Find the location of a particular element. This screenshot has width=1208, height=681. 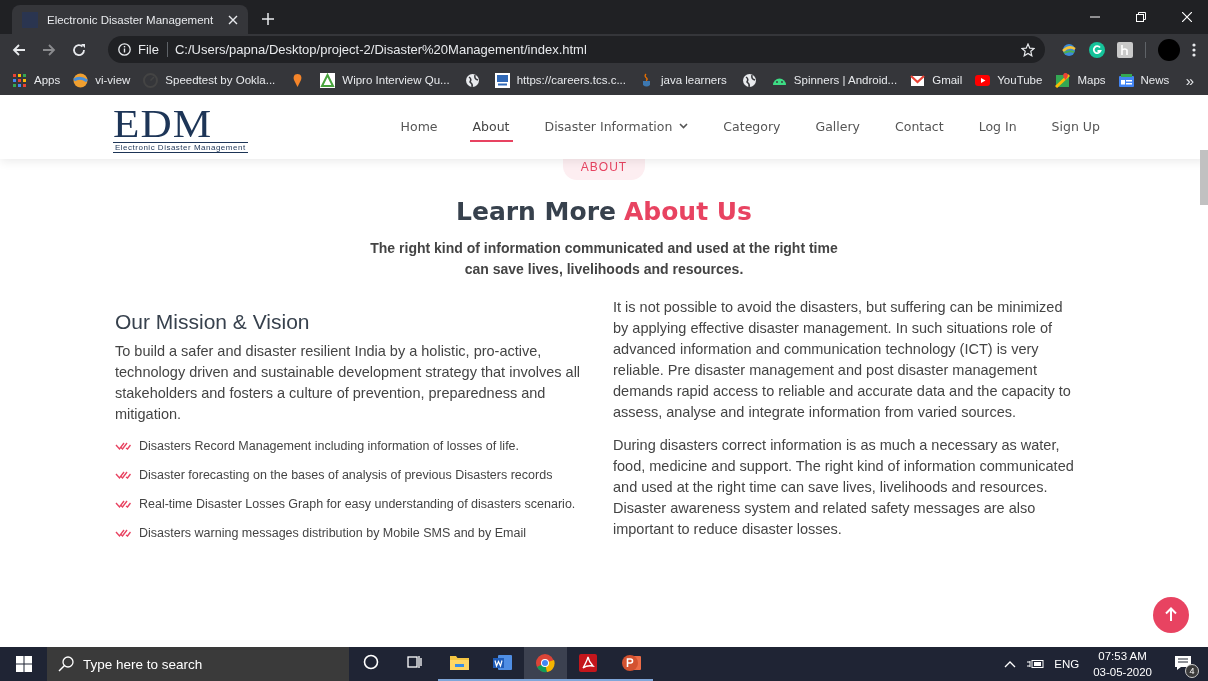

chrome-ball-icon is located at coordinates (545, 663).